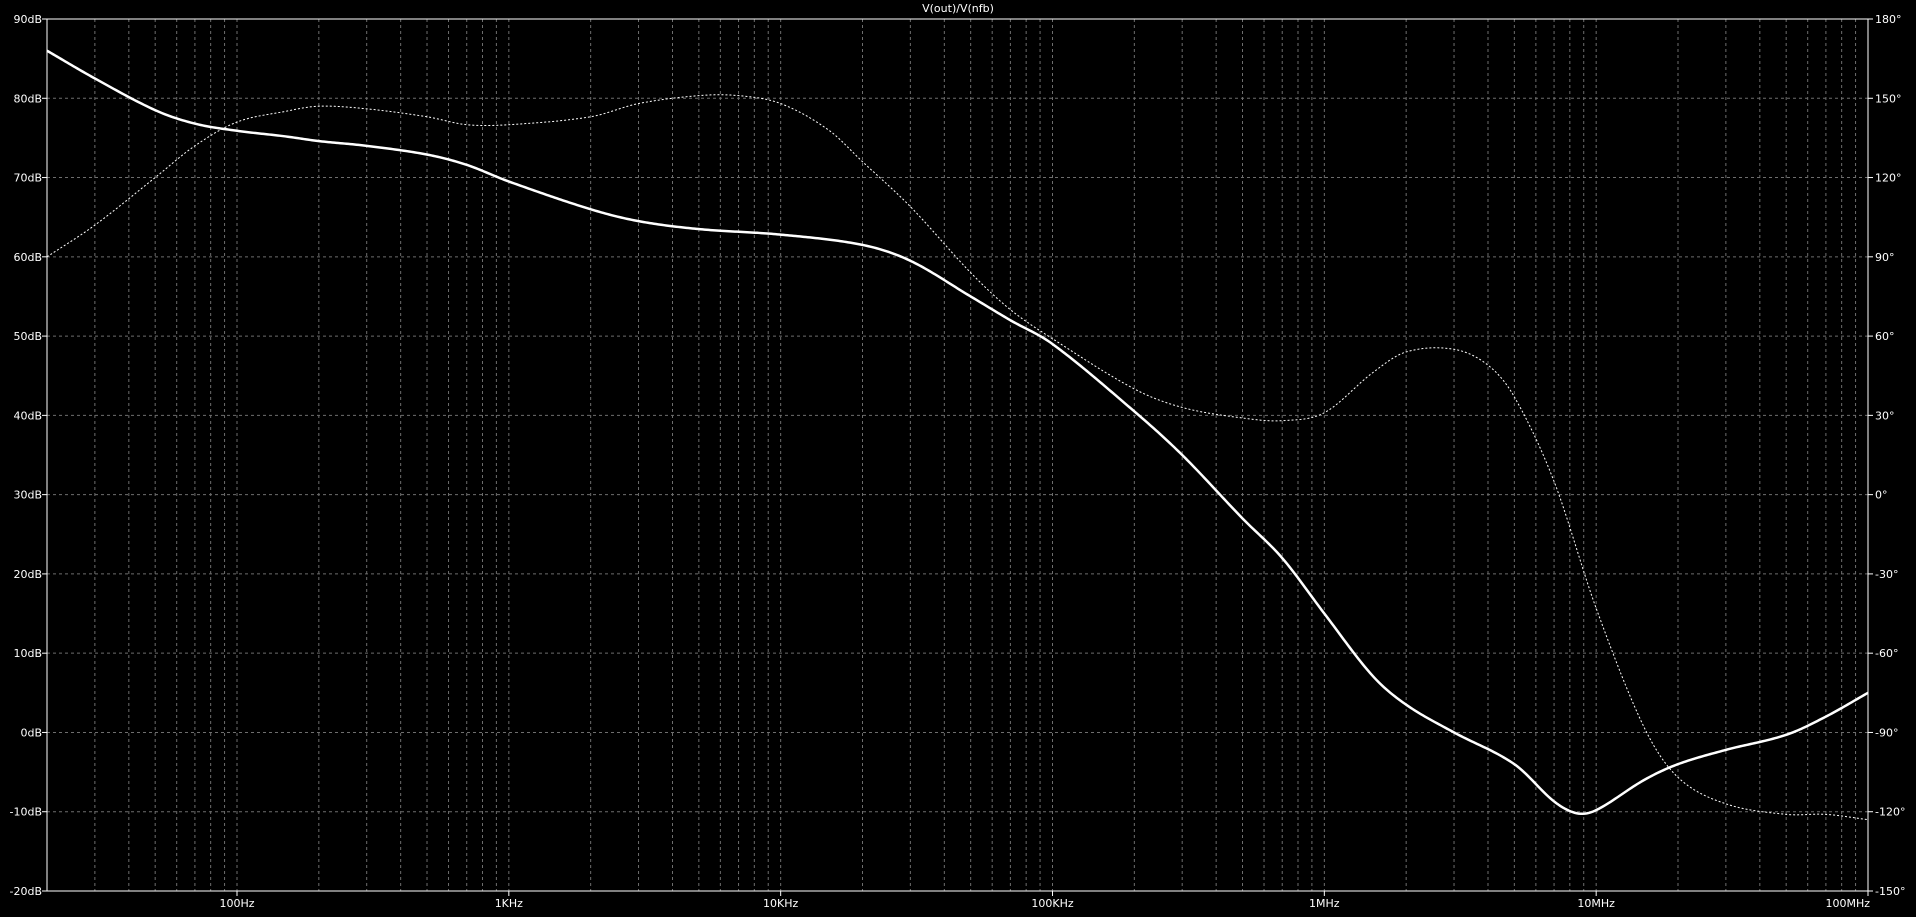 Image resolution: width=1916 pixels, height=917 pixels. What do you see at coordinates (1886, 732) in the screenshot?
I see `right-tick-label: -90°` at bounding box center [1886, 732].